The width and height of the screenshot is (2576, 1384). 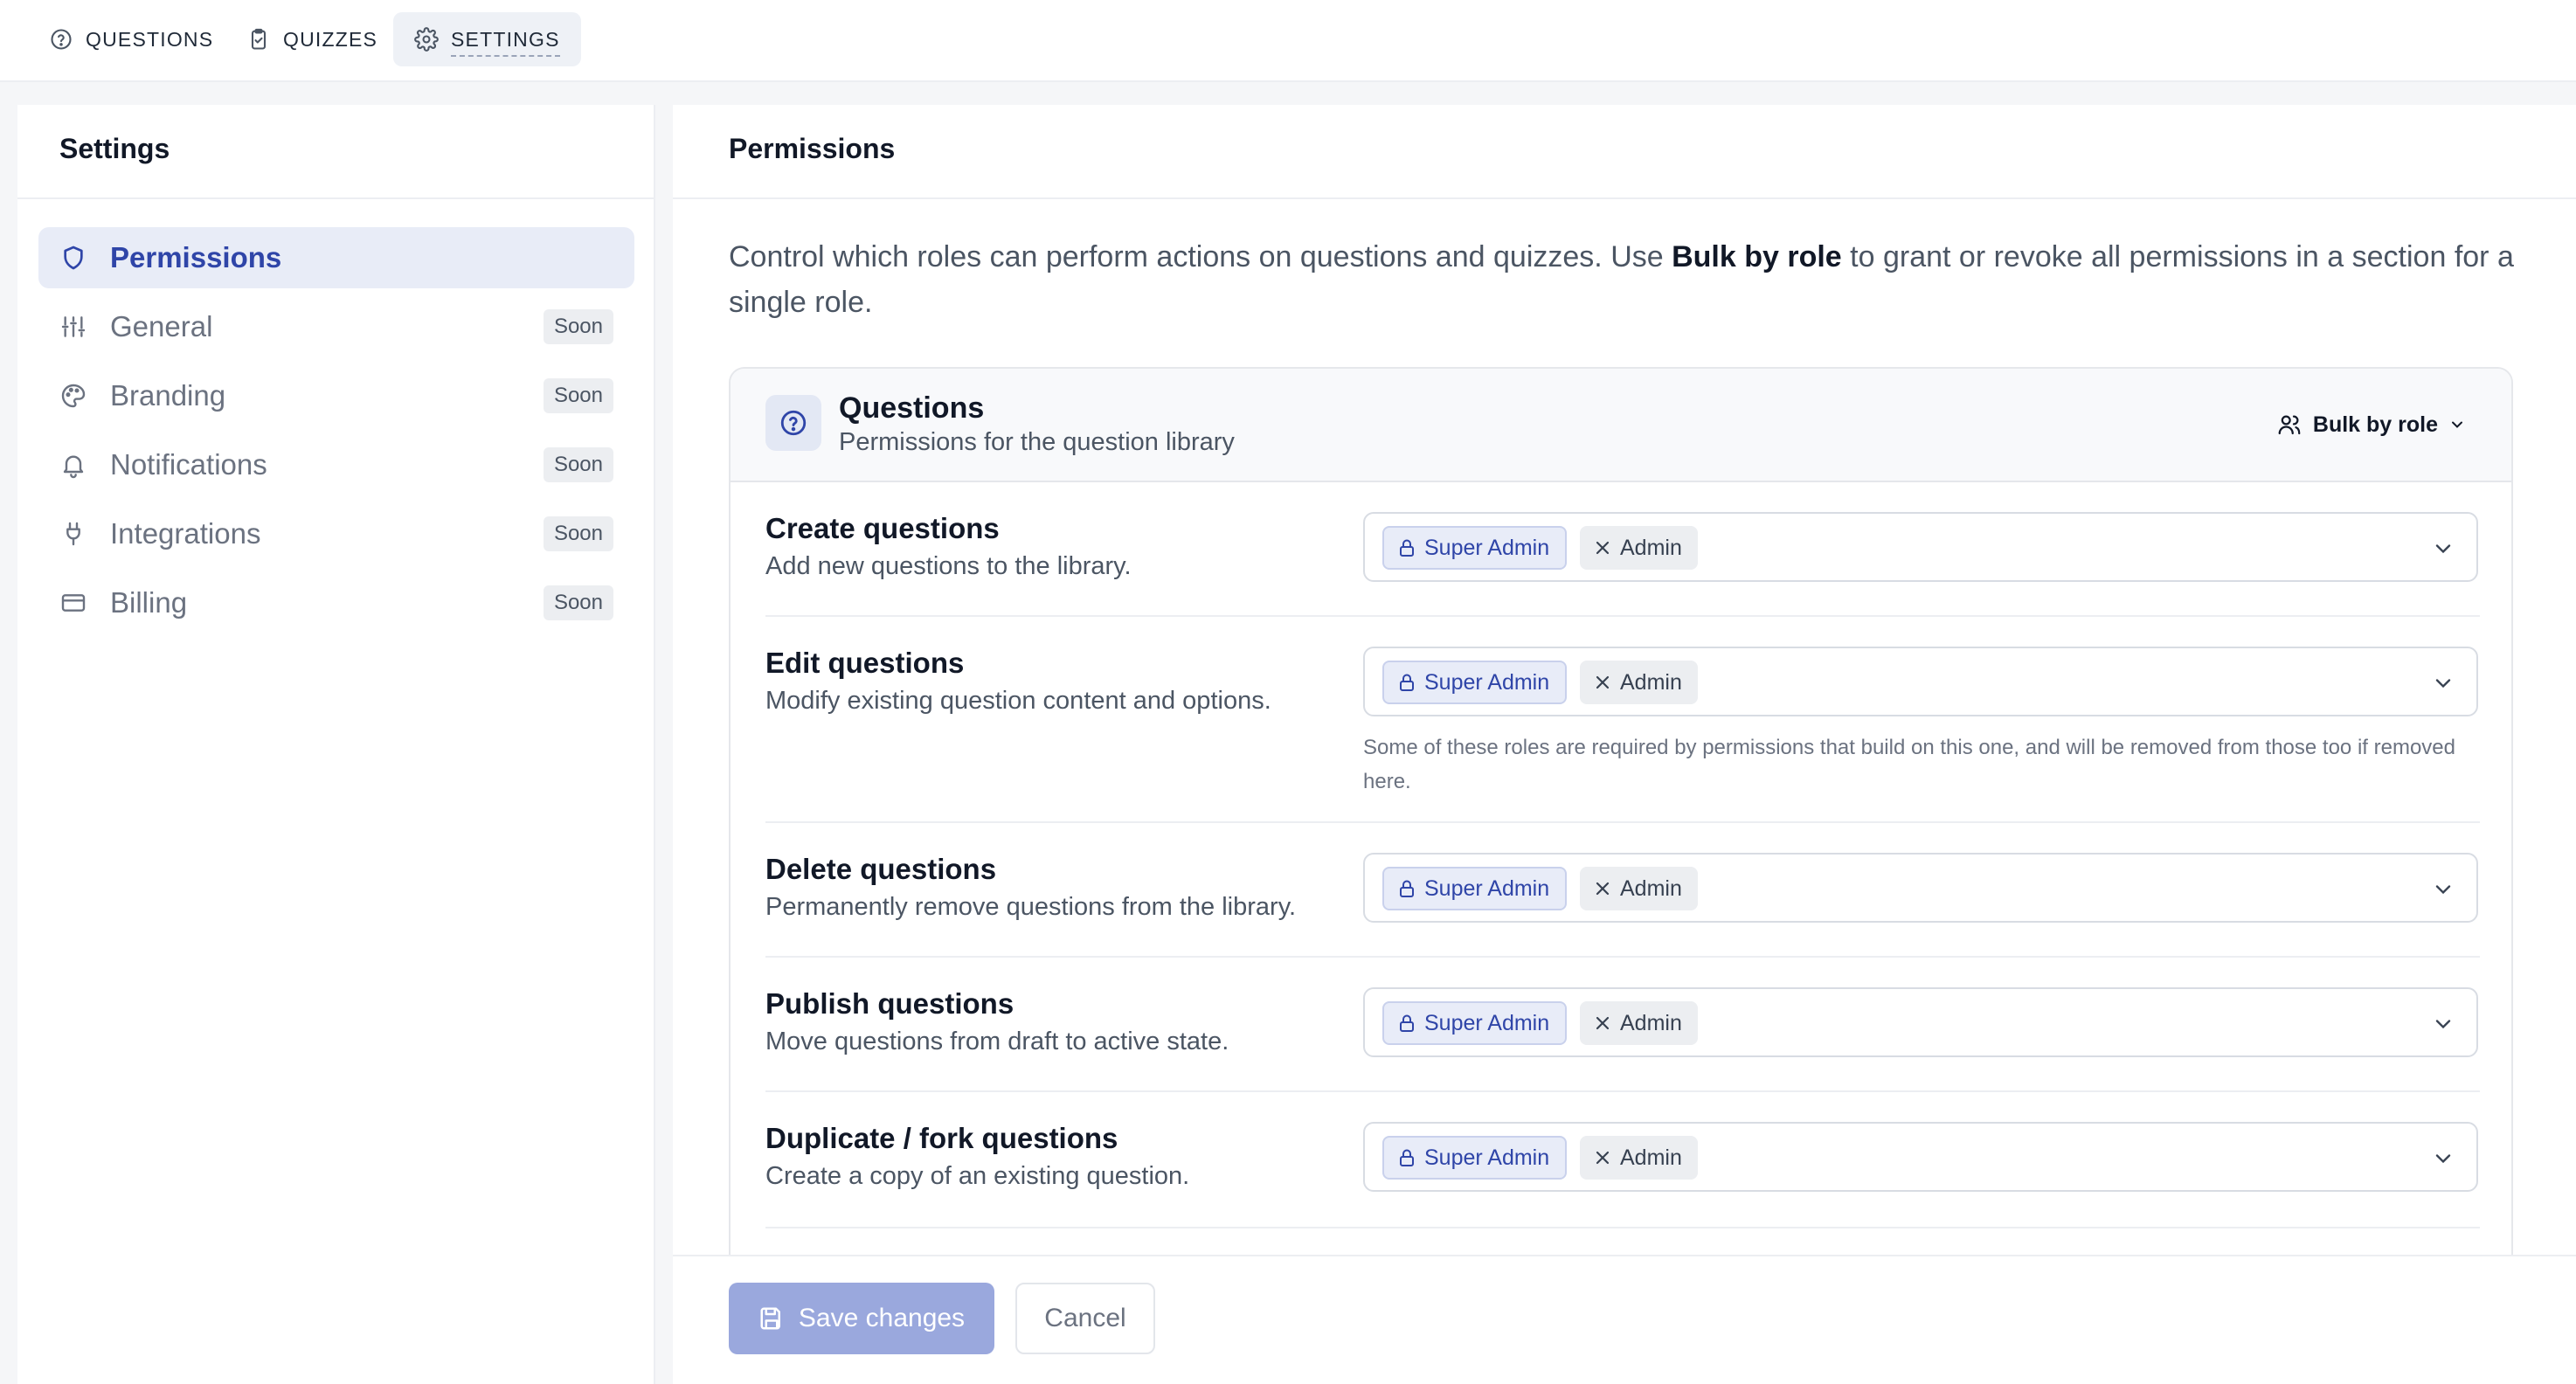 I want to click on palette-icon, so click(x=73, y=396).